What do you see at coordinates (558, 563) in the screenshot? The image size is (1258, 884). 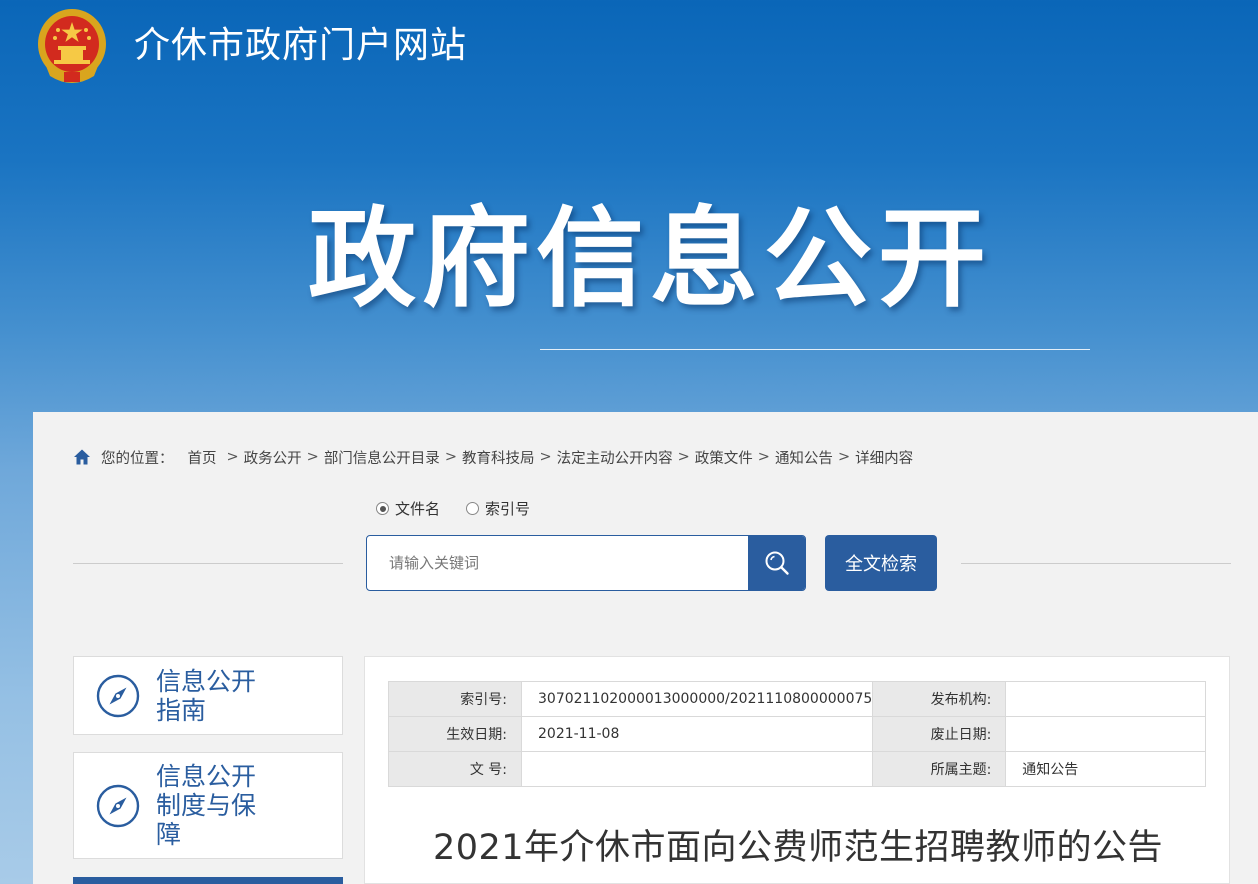 I see `search-input` at bounding box center [558, 563].